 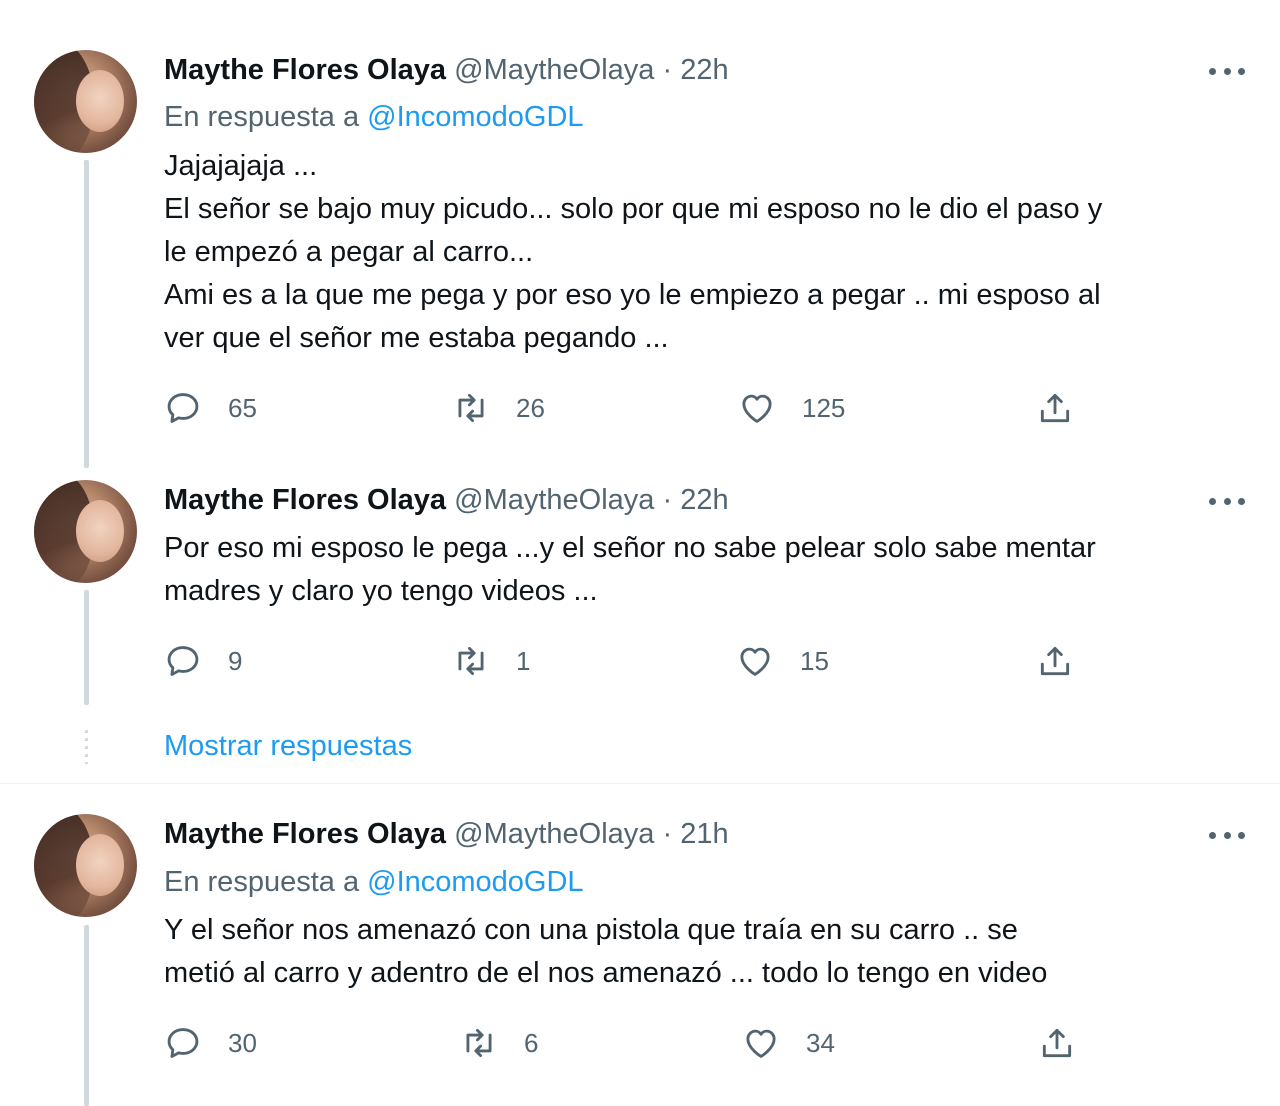 I want to click on reply-button: 9, so click(x=203, y=661).